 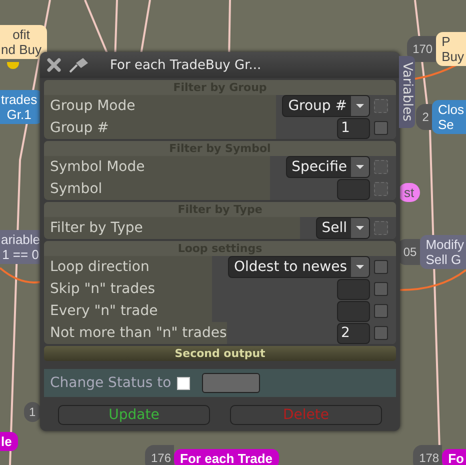 I want to click on section-header: Second output, so click(x=220, y=353).